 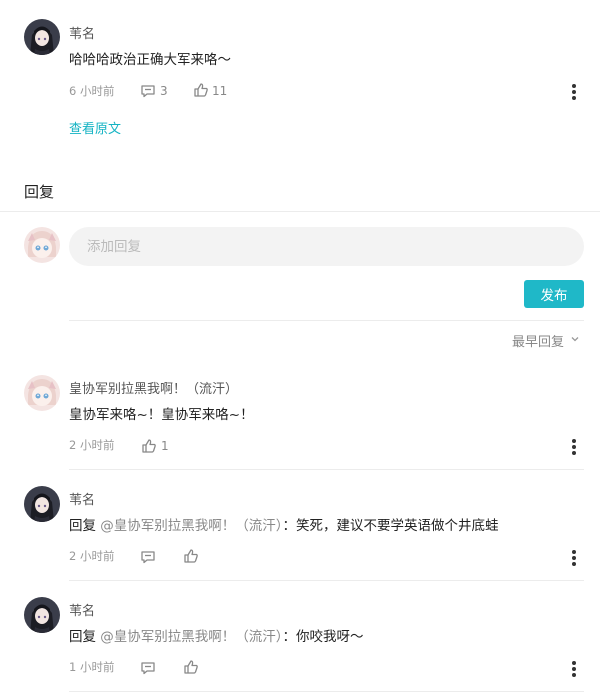 I want to click on reply-text: 皇协军来咯~！皇协军来咯~！, so click(x=161, y=415).